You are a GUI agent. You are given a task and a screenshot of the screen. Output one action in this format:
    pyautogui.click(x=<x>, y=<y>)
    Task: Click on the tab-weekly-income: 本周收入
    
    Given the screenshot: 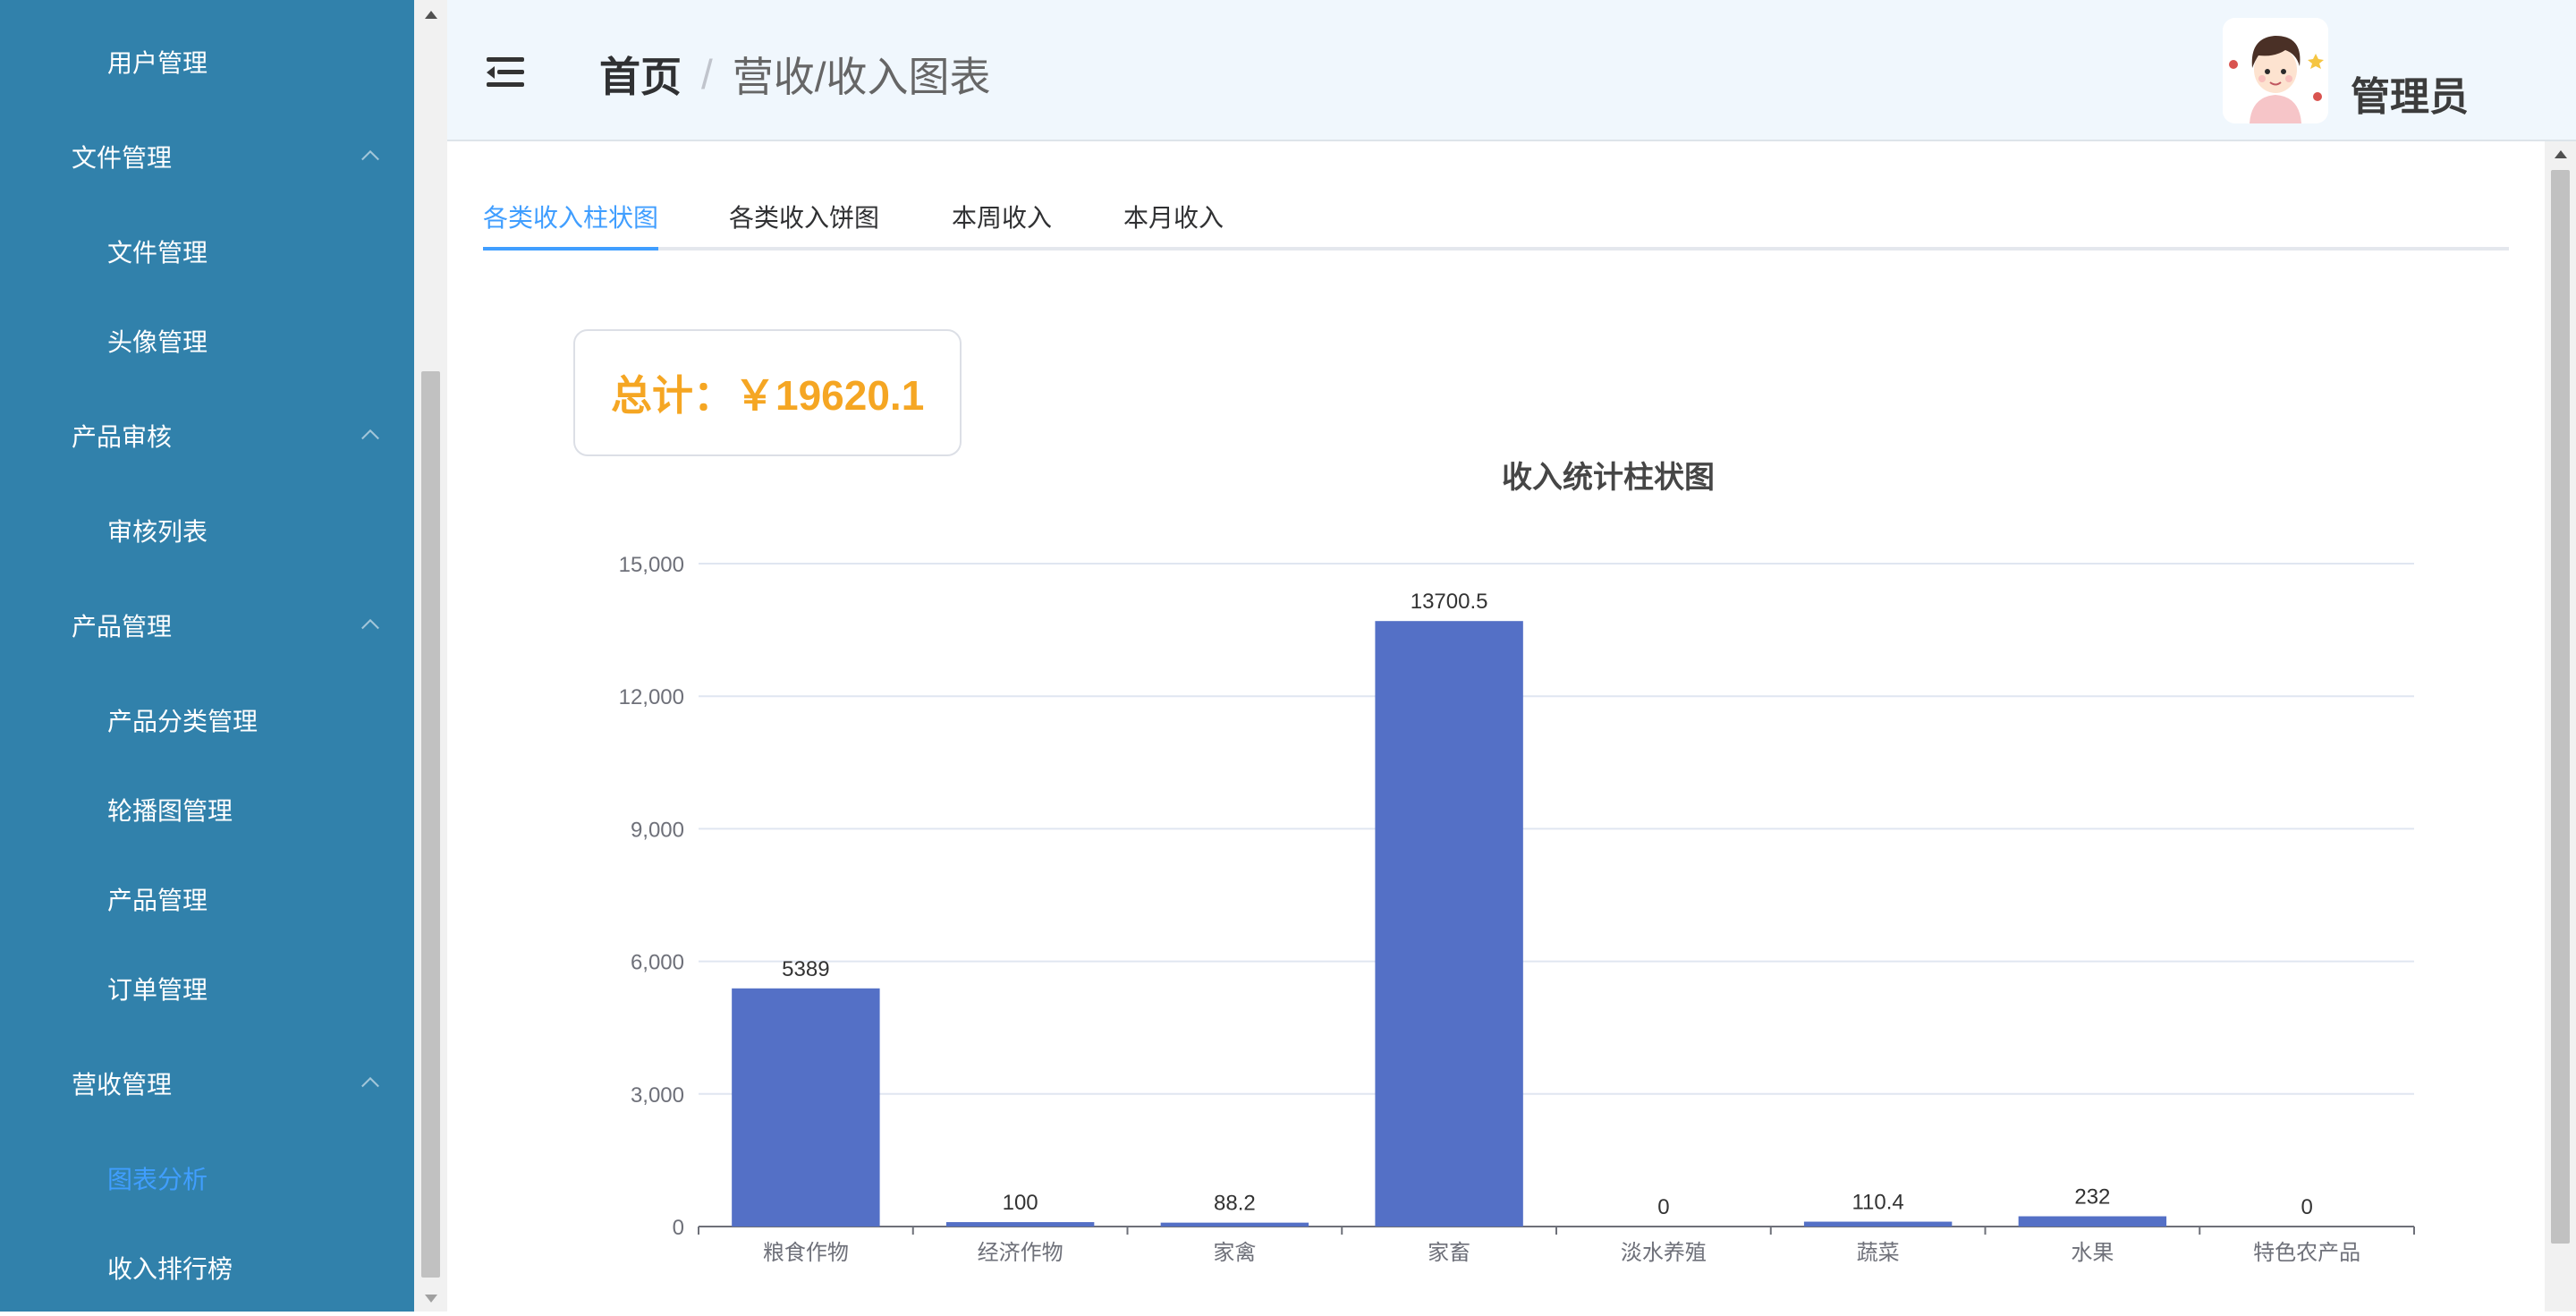 What is the action you would take?
    pyautogui.click(x=1002, y=216)
    